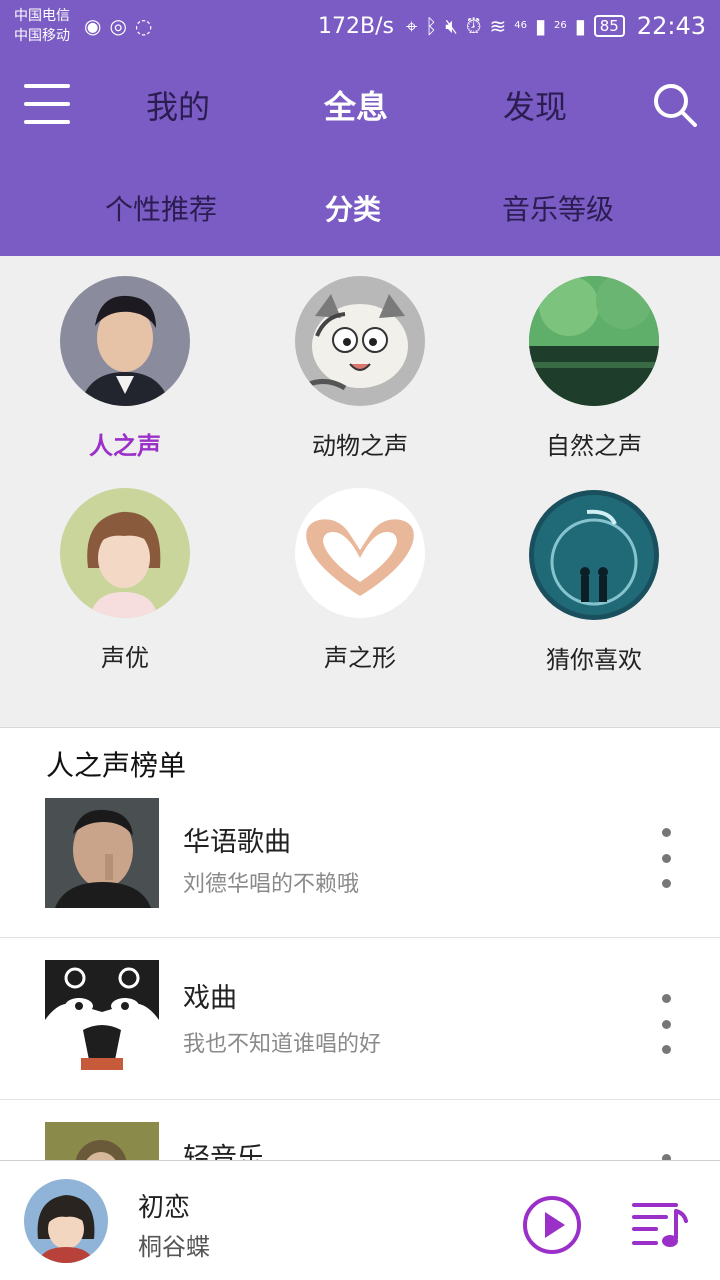 Image resolution: width=720 pixels, height=1280 pixels. I want to click on category-shape-of-voice-image, so click(360, 553).